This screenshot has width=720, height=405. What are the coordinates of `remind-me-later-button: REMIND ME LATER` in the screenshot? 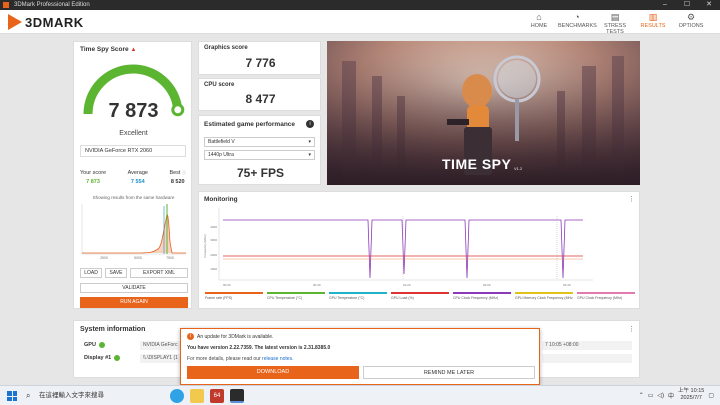 It's located at (449, 372).